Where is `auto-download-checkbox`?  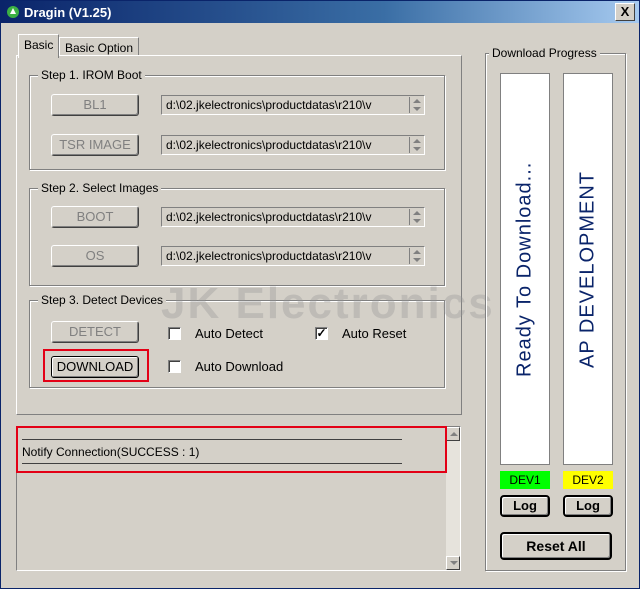
auto-download-checkbox is located at coordinates (174, 366).